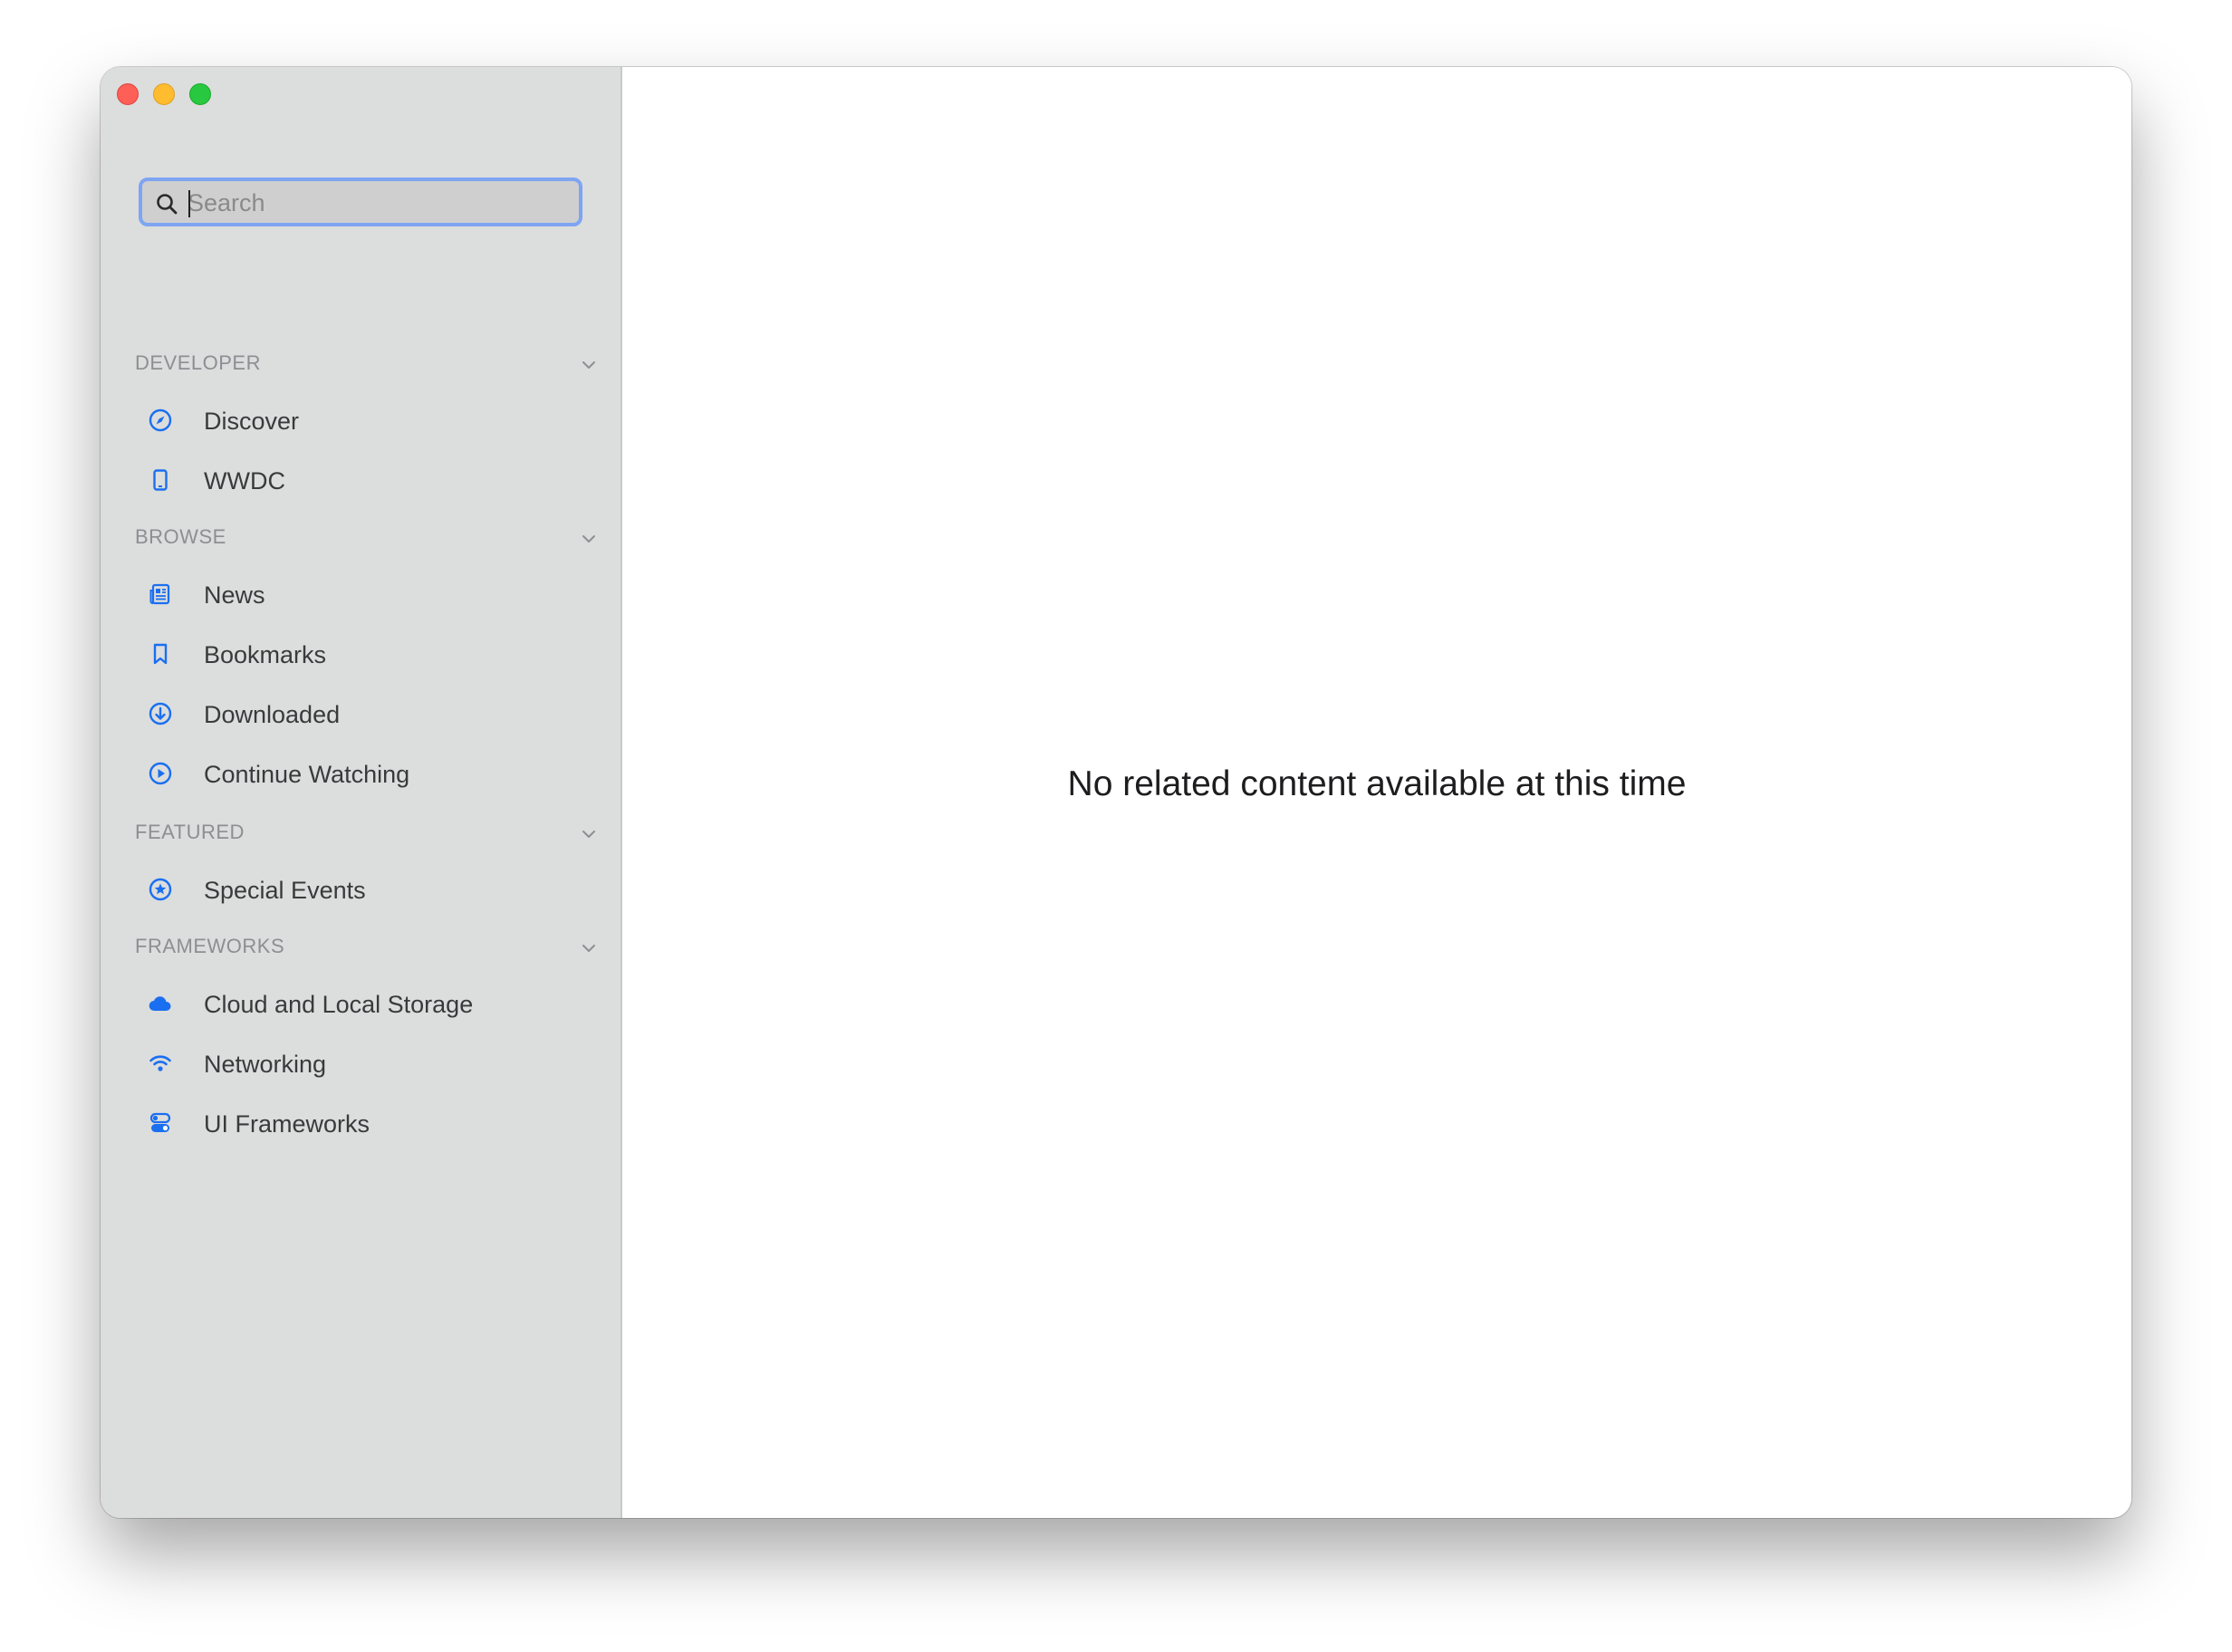 The width and height of the screenshot is (2232, 1652). I want to click on sidebar-item-ui-frameworks: UI Frameworks, so click(365, 1126).